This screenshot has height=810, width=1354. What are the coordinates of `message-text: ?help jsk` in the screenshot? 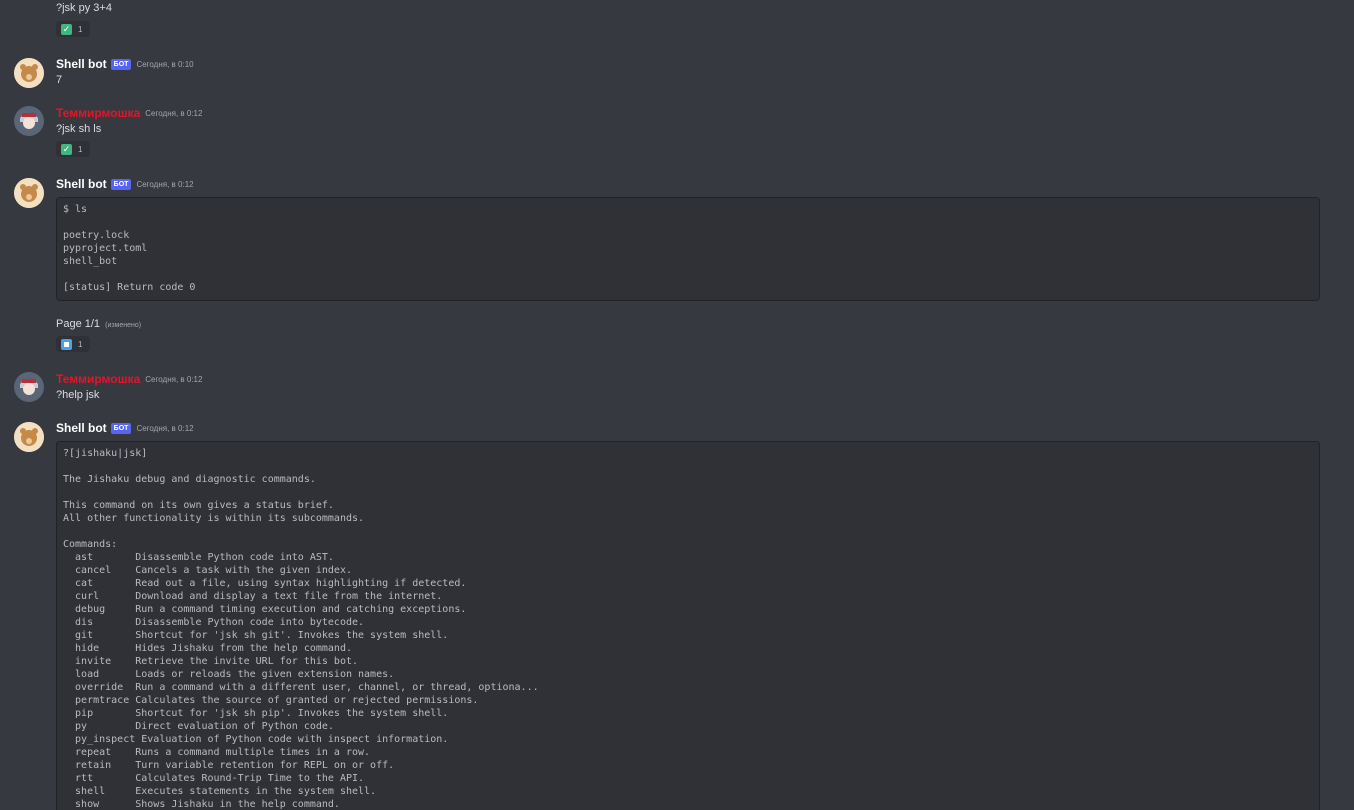 It's located at (78, 395).